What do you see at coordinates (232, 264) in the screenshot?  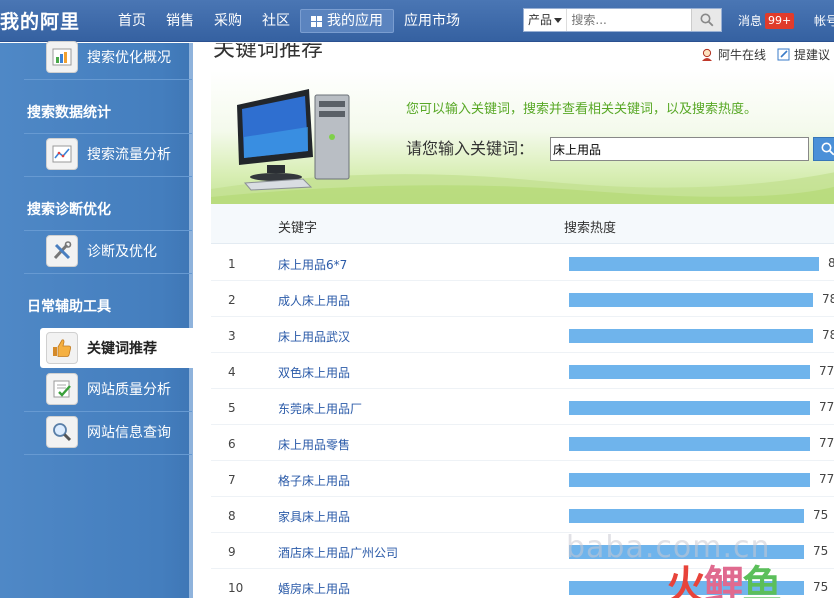 I see `row-number: 1` at bounding box center [232, 264].